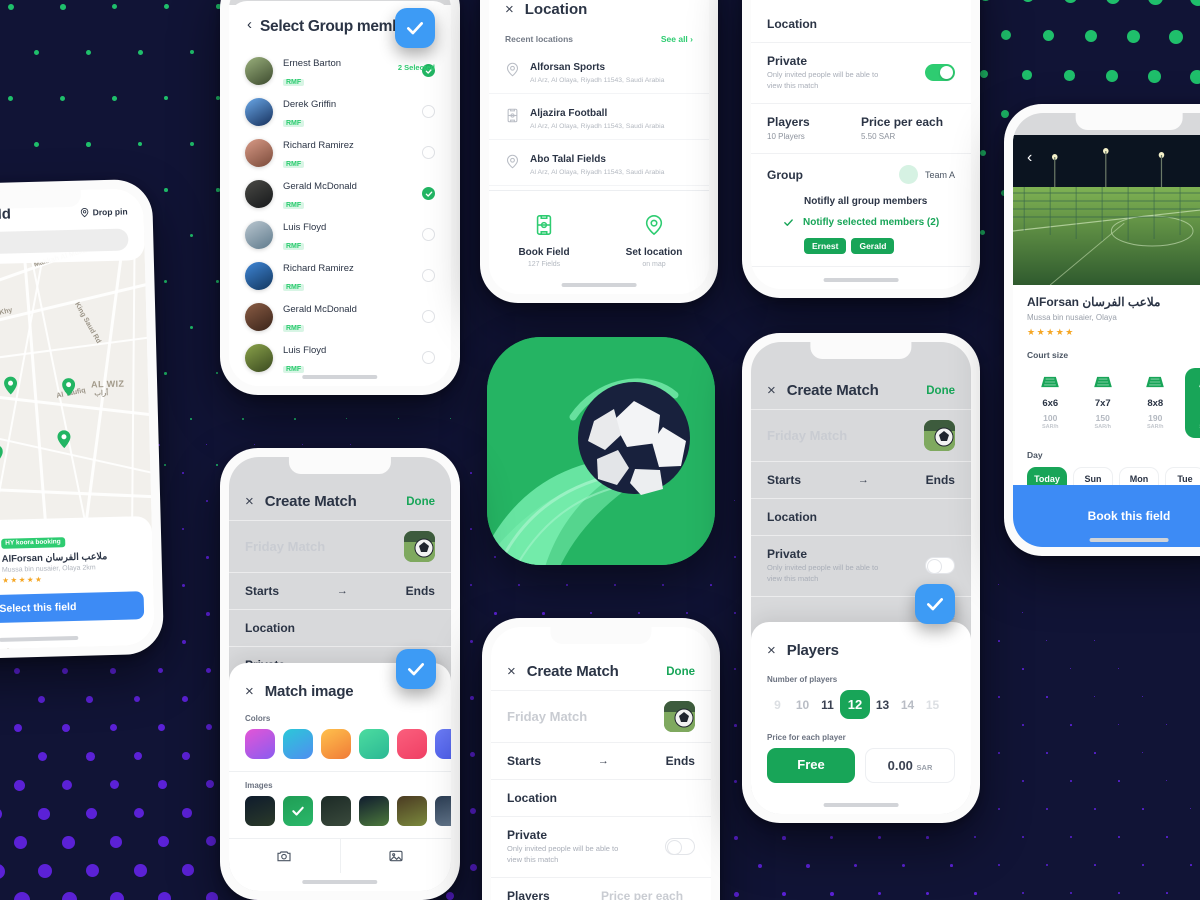  What do you see at coordinates (396, 856) in the screenshot?
I see `photo-library-button` at bounding box center [396, 856].